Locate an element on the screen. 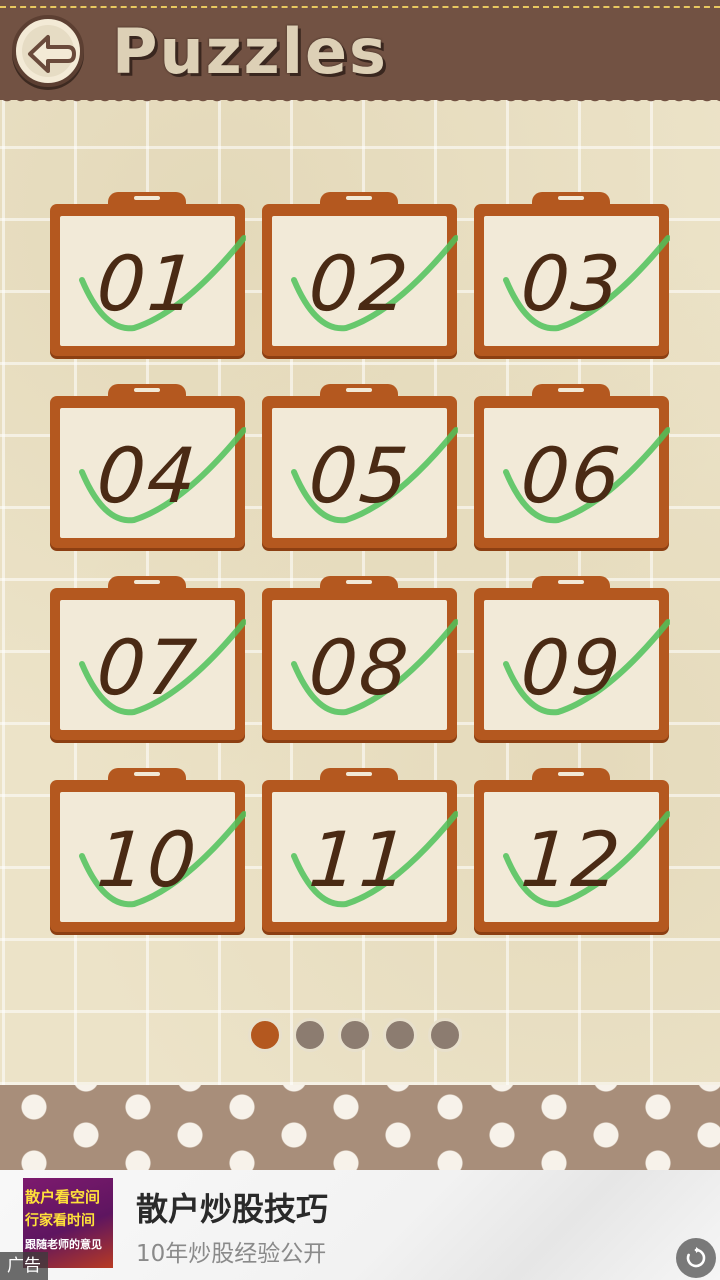 The image size is (720, 1280). puzzle-number: 04 is located at coordinates (148, 475).